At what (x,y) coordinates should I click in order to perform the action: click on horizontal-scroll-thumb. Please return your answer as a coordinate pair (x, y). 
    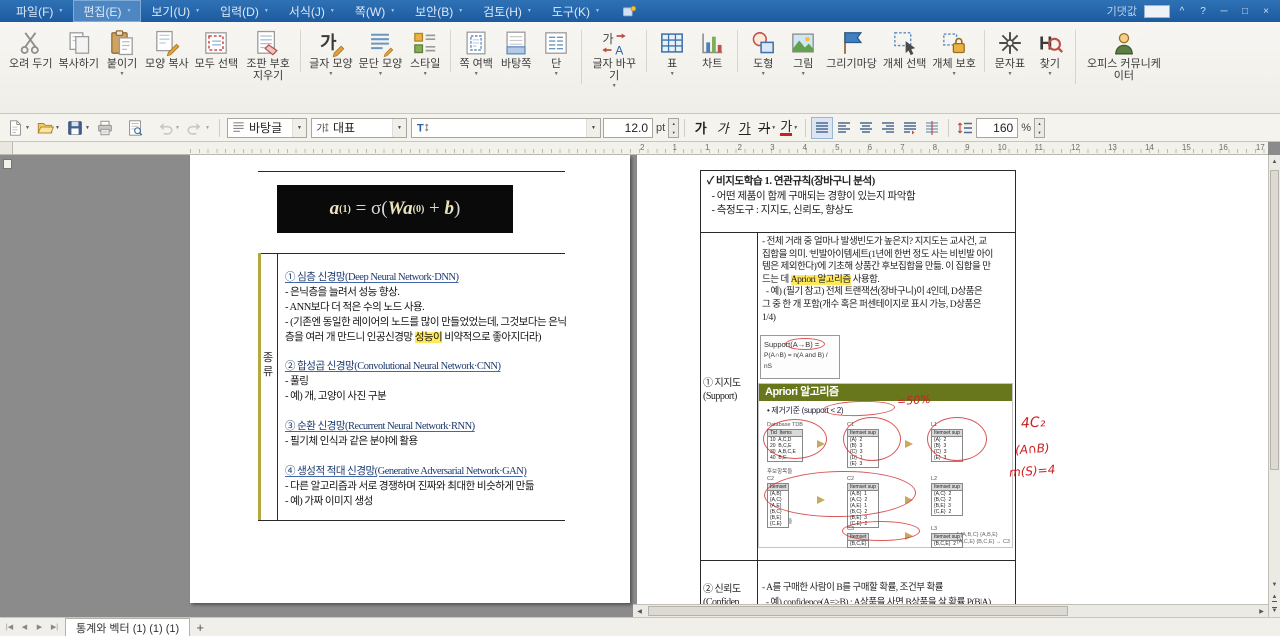
    Looking at the image, I should click on (858, 611).